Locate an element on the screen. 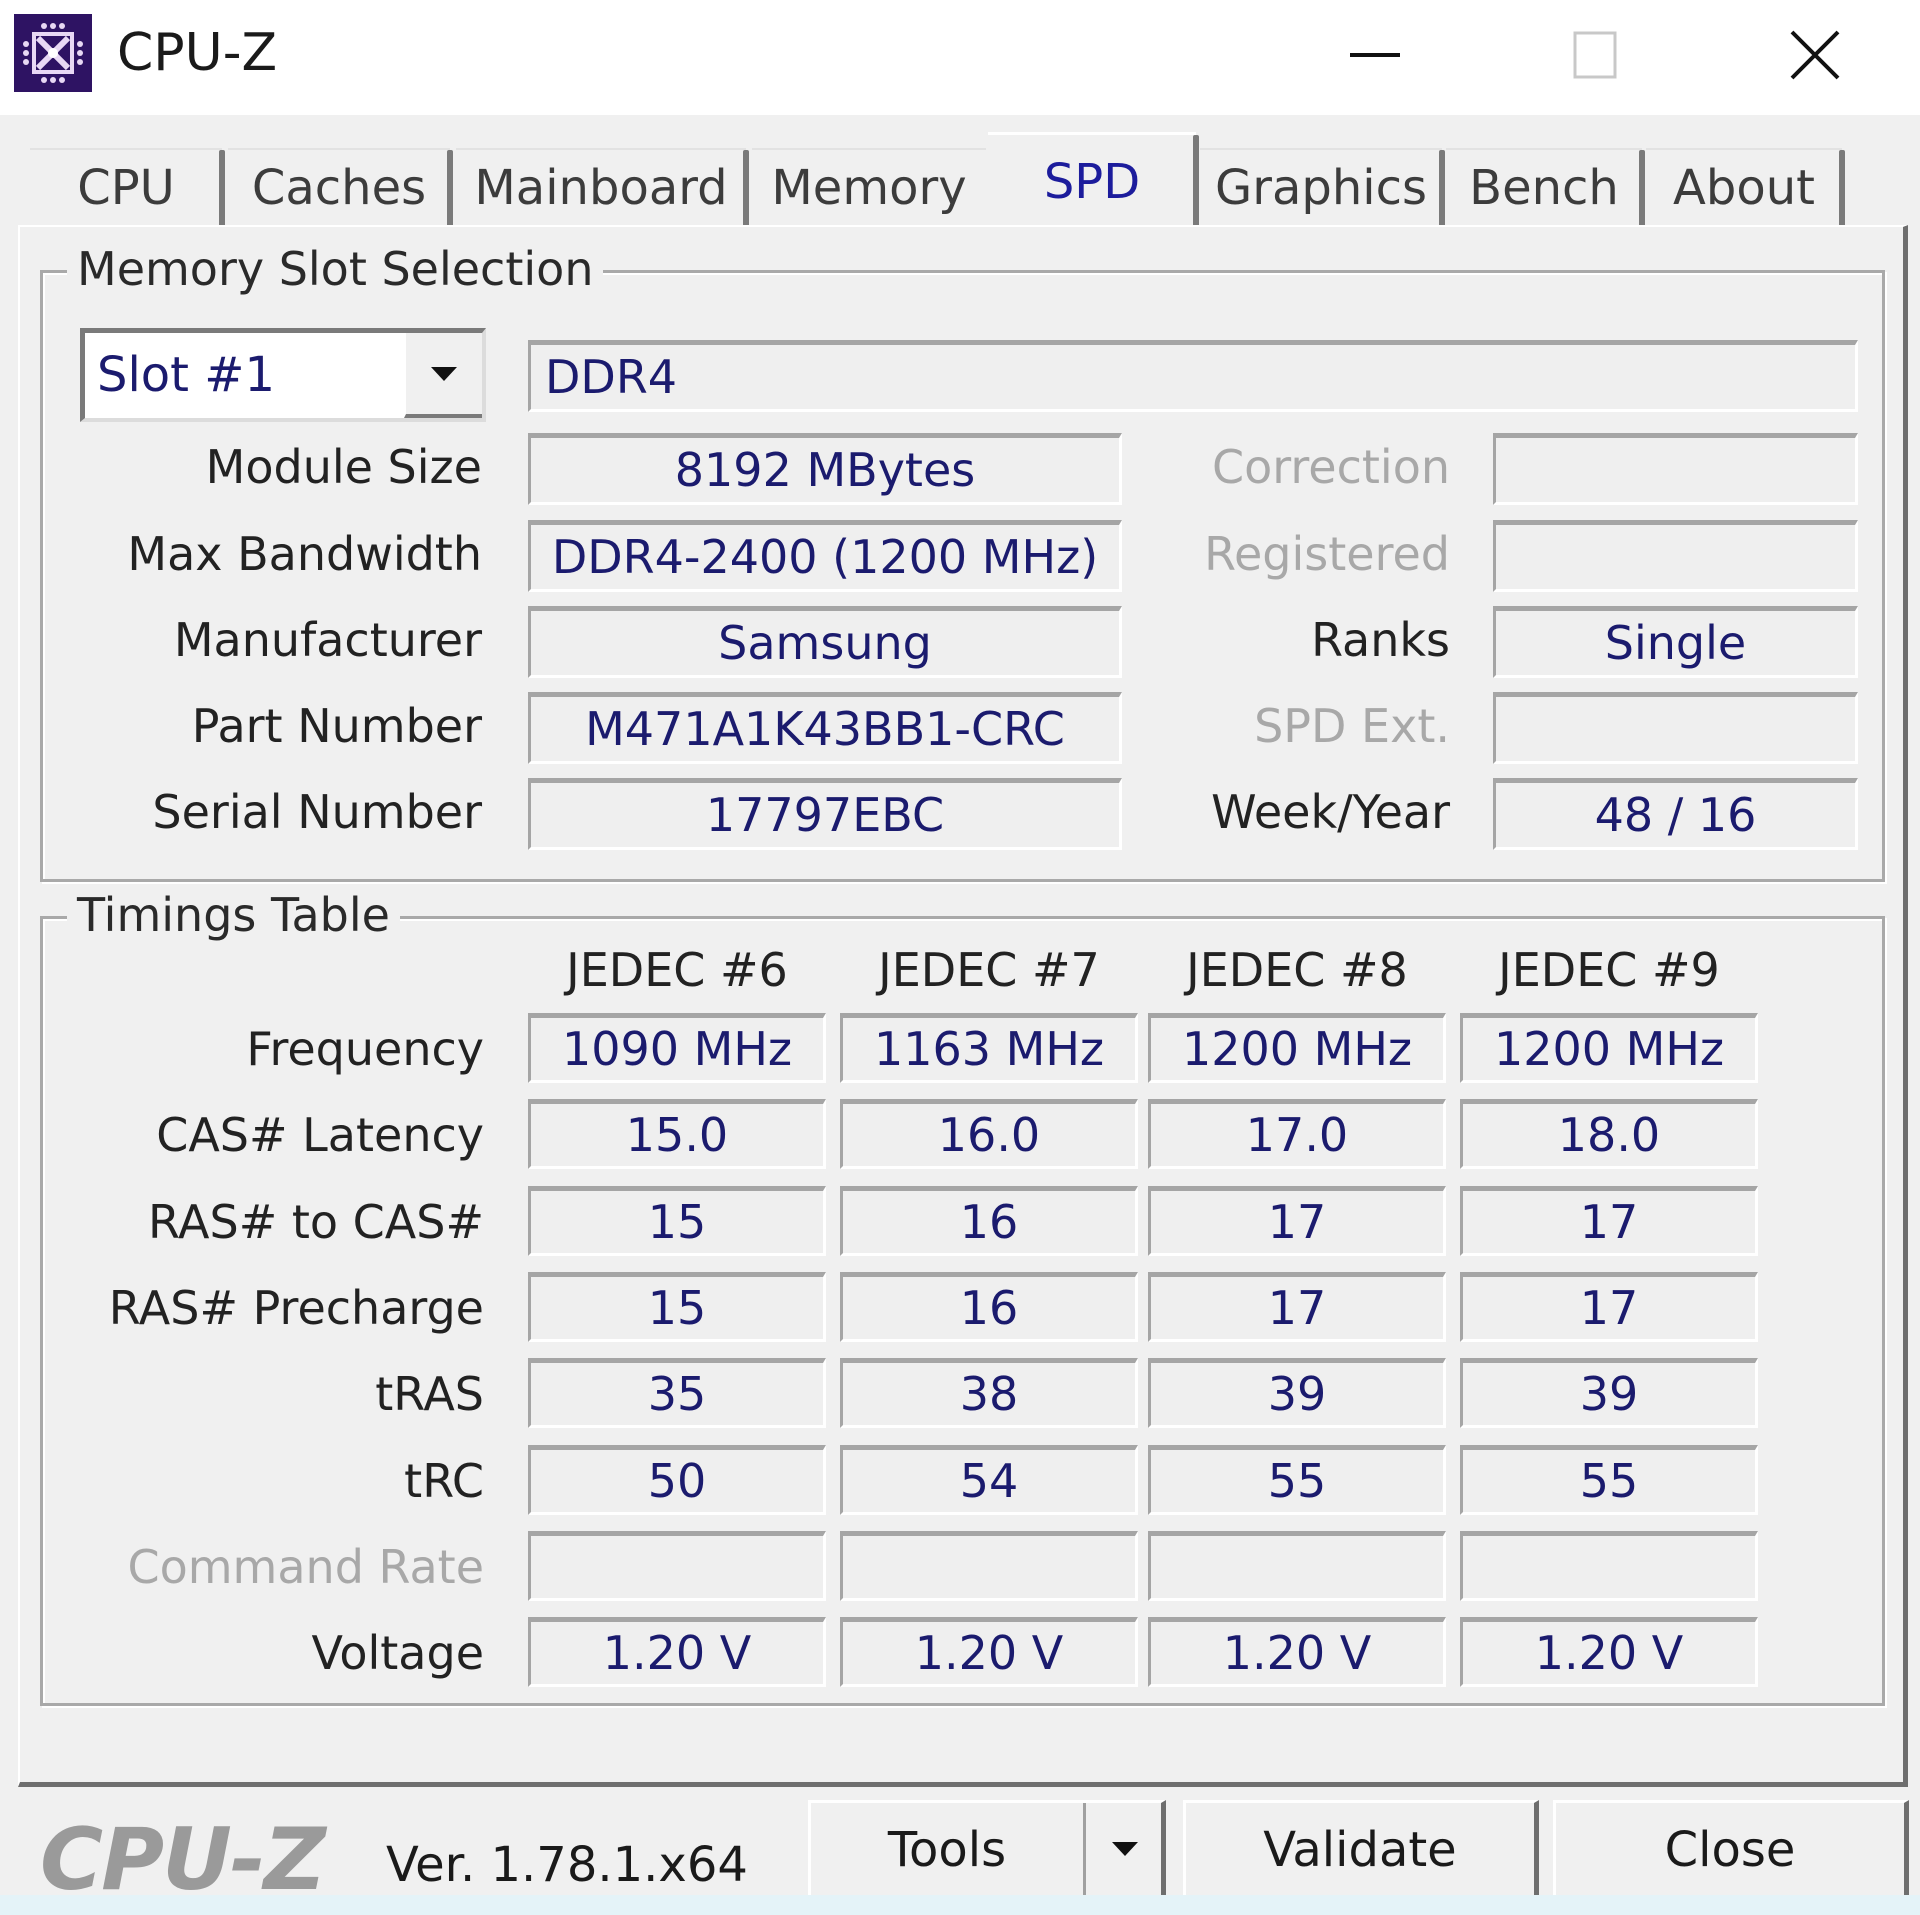  max-bandwidth-field: DDR4-2400 (1200 MHz) is located at coordinates (825, 556).